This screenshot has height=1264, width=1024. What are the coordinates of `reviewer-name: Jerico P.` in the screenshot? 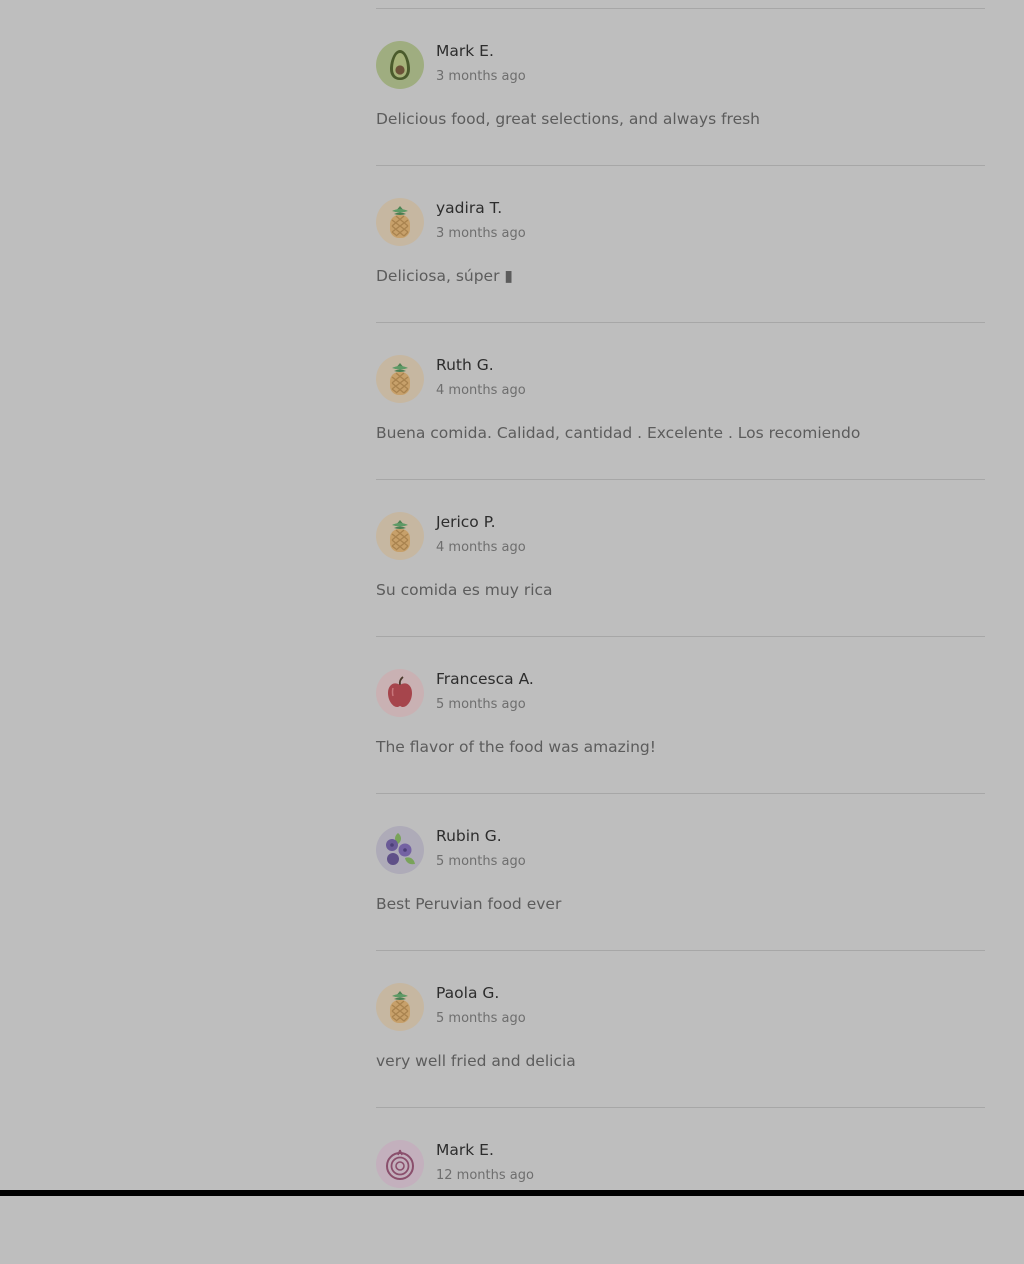 It's located at (466, 522).